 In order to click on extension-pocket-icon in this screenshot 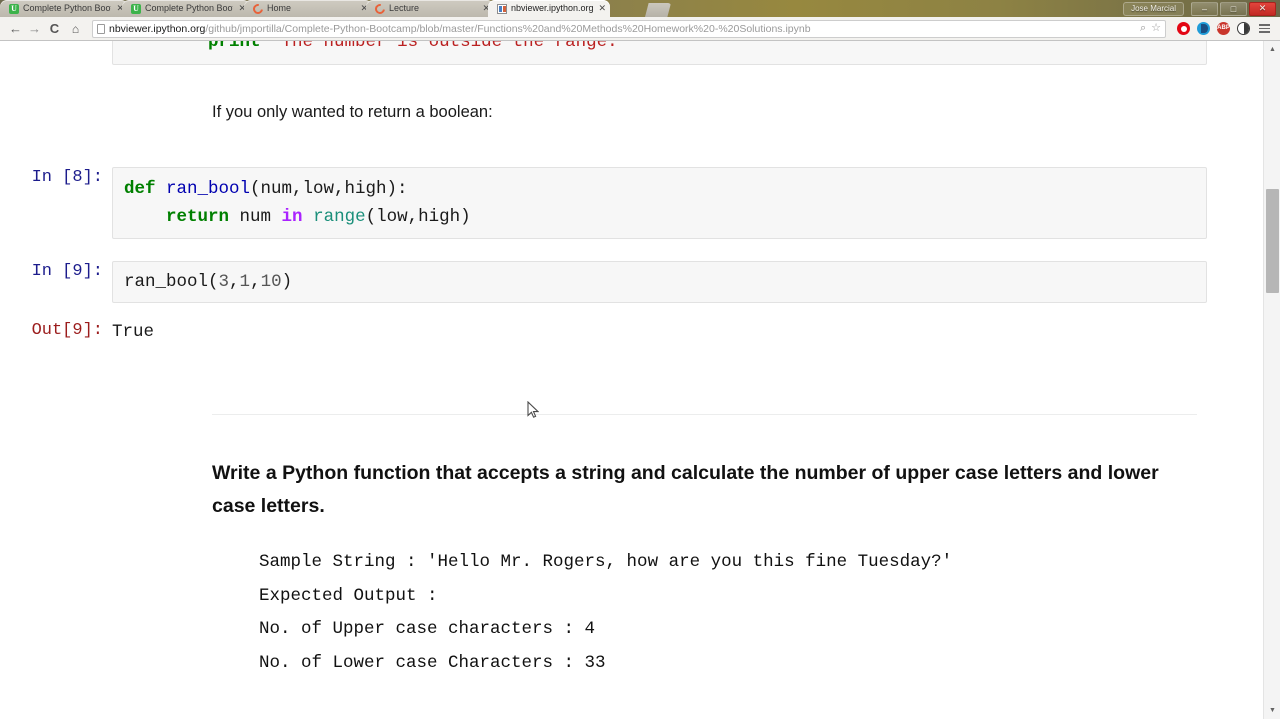, I will do `click(1203, 28)`.